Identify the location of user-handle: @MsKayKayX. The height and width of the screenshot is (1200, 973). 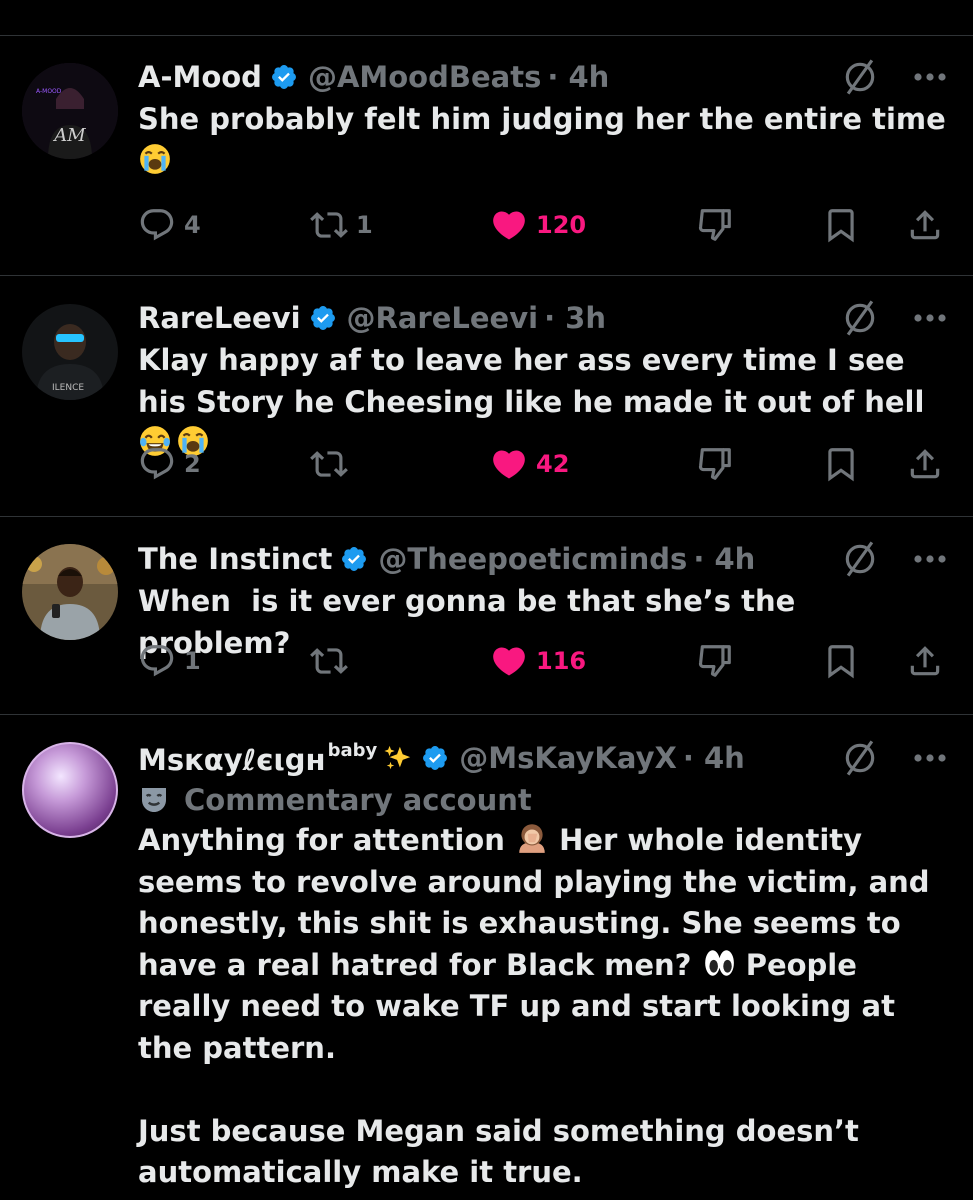
(568, 758).